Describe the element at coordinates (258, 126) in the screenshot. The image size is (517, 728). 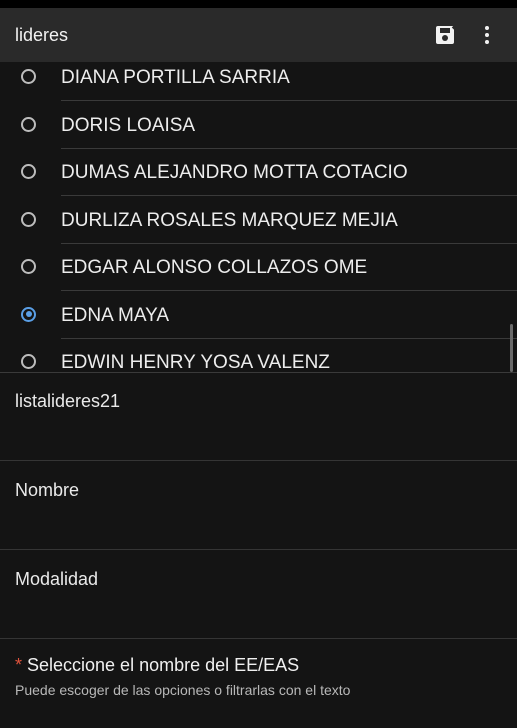
I see `list-item: DORIS LOAISA` at that location.